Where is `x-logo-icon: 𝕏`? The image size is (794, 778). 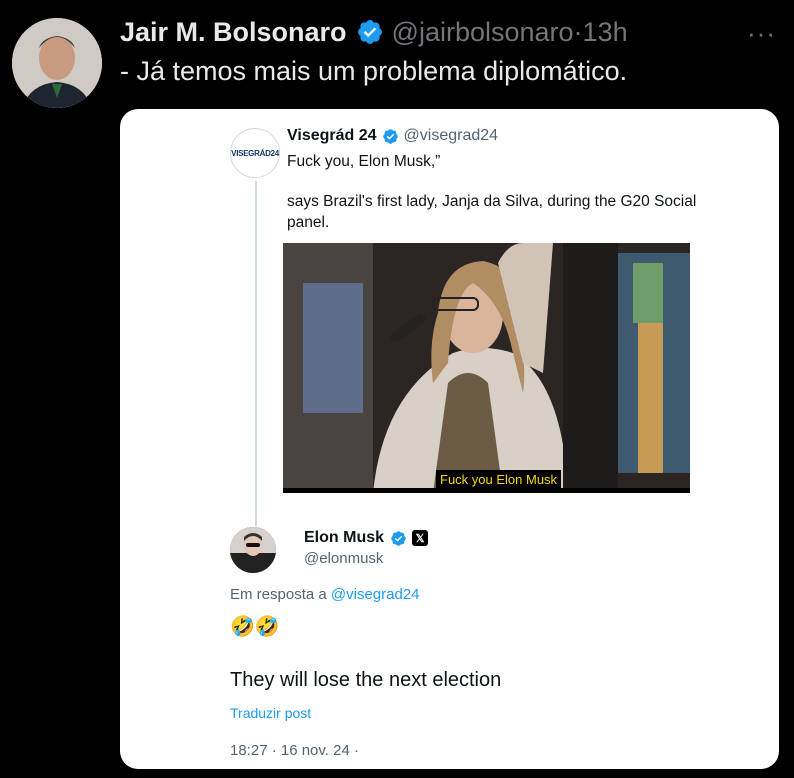
x-logo-icon: 𝕏 is located at coordinates (420, 538).